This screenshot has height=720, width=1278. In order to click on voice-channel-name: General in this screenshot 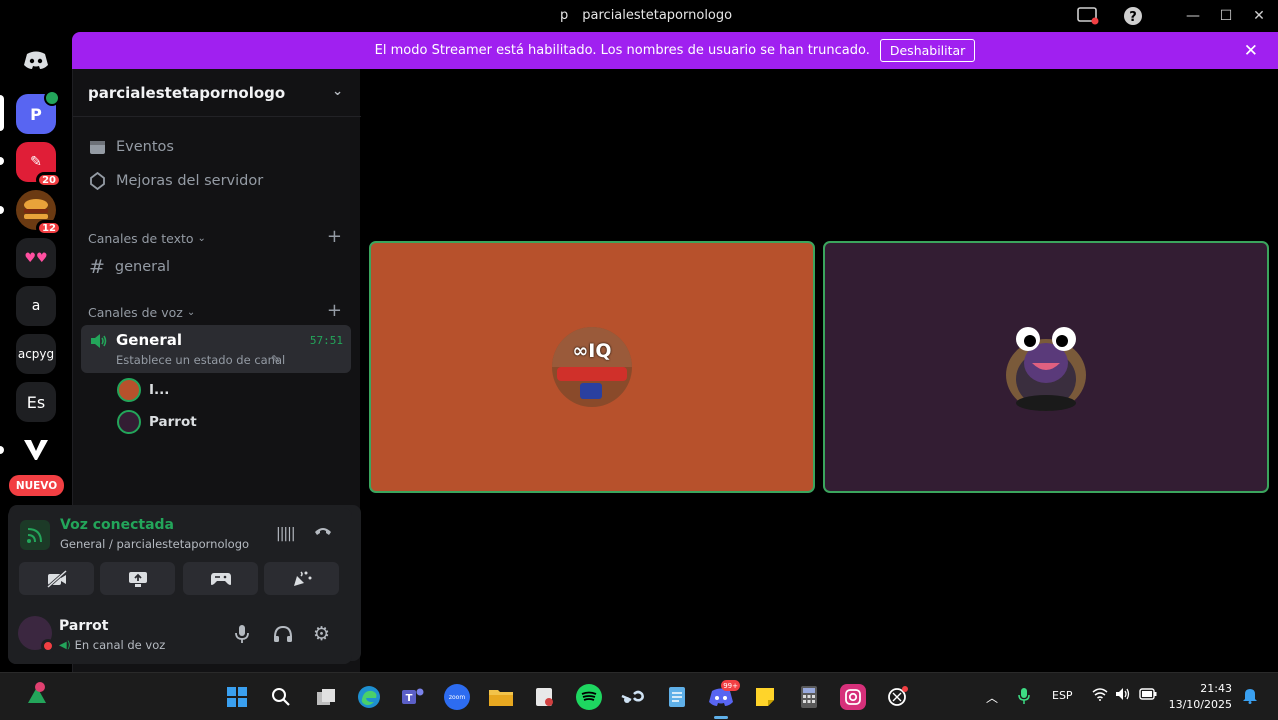, I will do `click(149, 340)`.